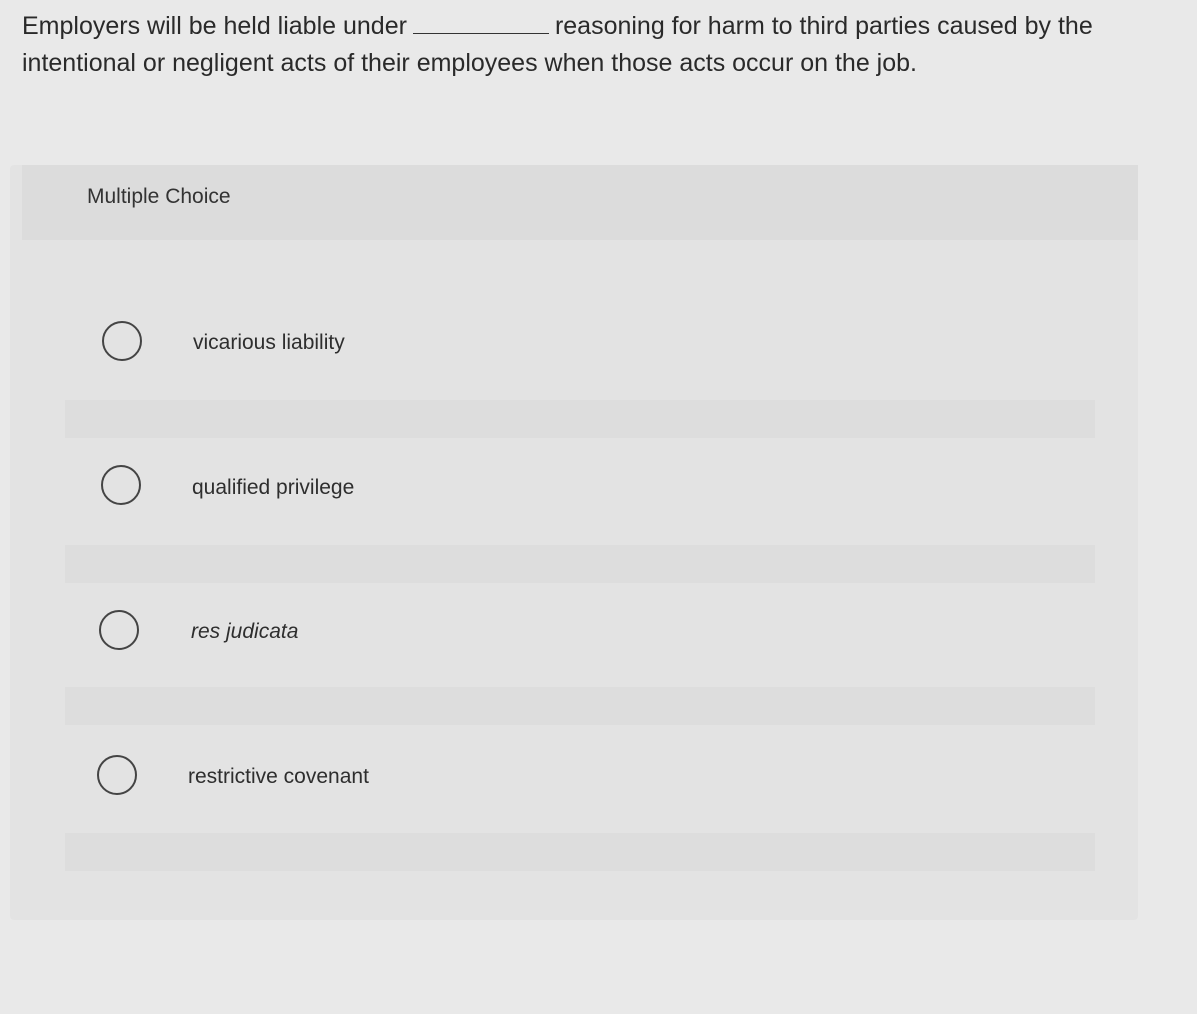 The height and width of the screenshot is (1014, 1197). I want to click on answer-blank, so click(480, 22).